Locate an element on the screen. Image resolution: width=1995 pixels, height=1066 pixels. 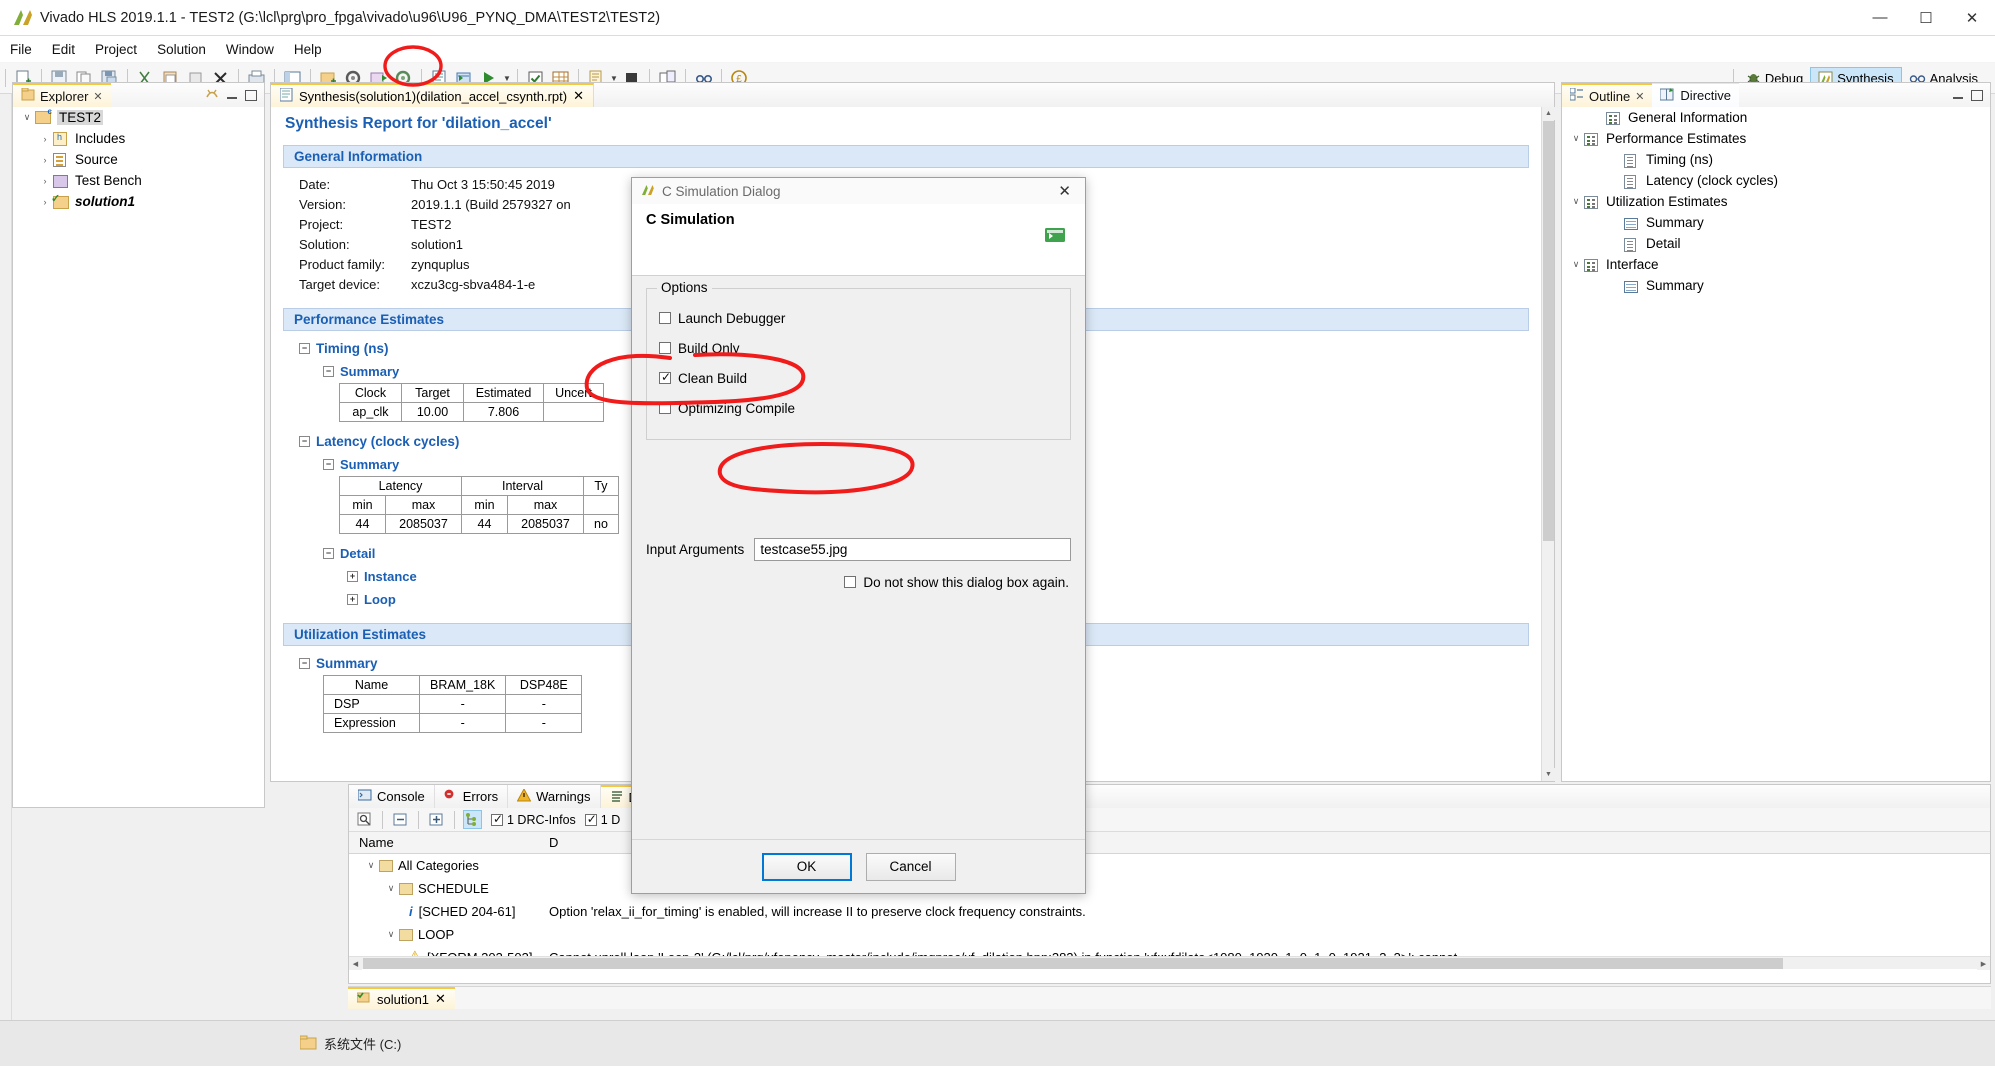
scroll-left-arrow-icon: ◀ is located at coordinates (355, 963).